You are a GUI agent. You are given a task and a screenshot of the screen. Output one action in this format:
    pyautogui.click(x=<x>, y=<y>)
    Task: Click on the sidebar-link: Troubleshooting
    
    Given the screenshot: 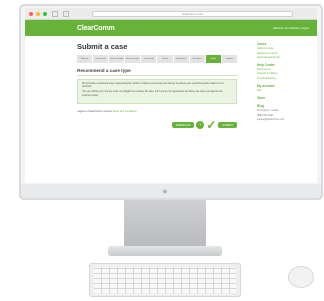 What is the action you would take?
    pyautogui.click(x=285, y=78)
    